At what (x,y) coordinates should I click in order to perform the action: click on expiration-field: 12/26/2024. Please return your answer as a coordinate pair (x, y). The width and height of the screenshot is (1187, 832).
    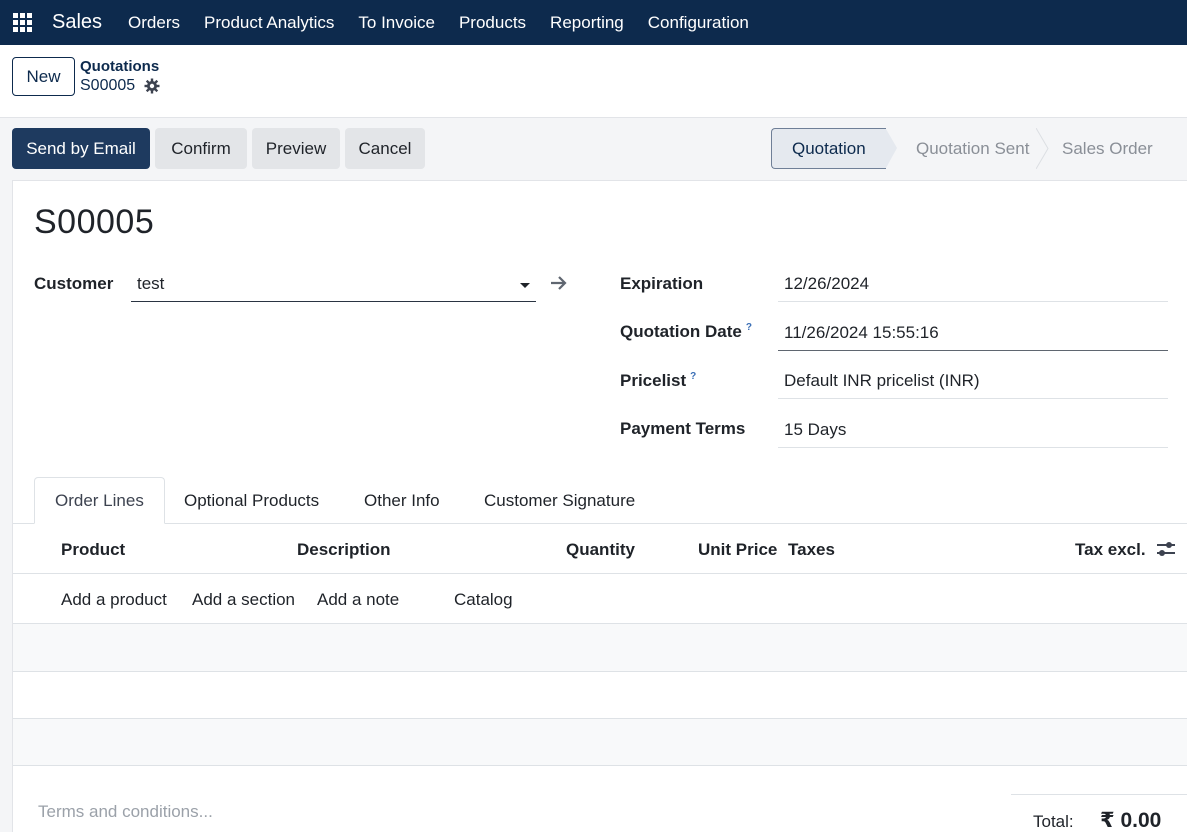
    Looking at the image, I should click on (973, 285).